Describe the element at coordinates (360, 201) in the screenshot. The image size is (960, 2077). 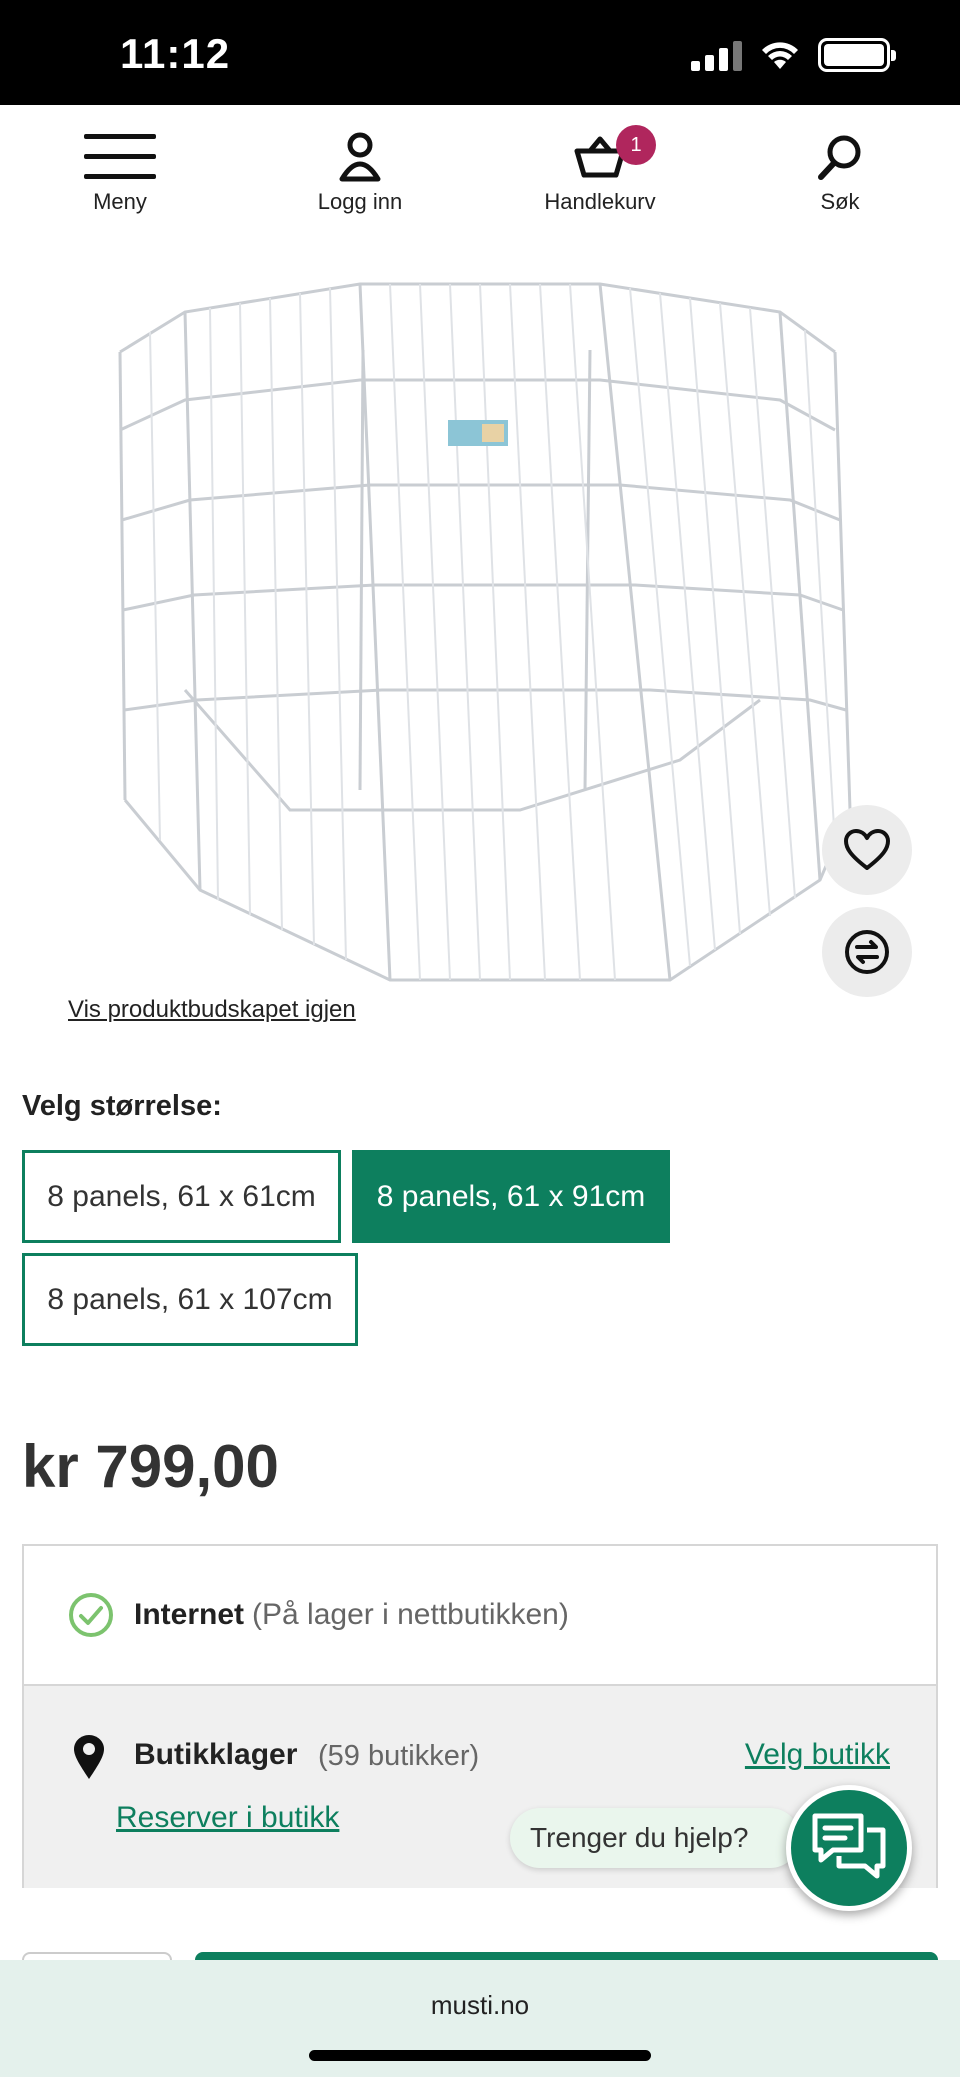
I see `login-label: Logg inn` at that location.